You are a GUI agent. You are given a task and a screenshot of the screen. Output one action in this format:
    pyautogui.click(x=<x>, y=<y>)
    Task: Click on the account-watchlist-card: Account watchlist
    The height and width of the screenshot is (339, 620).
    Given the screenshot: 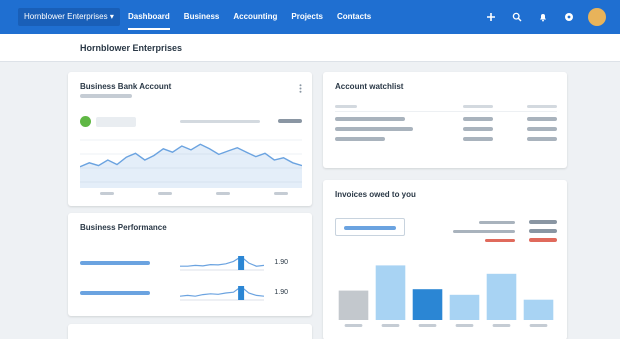 What is the action you would take?
    pyautogui.click(x=445, y=120)
    